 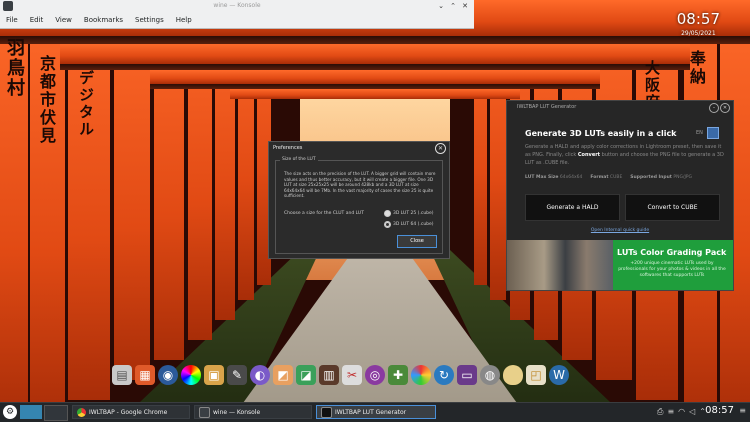 What do you see at coordinates (375, 375) in the screenshot?
I see `eye-icon: ◎` at bounding box center [375, 375].